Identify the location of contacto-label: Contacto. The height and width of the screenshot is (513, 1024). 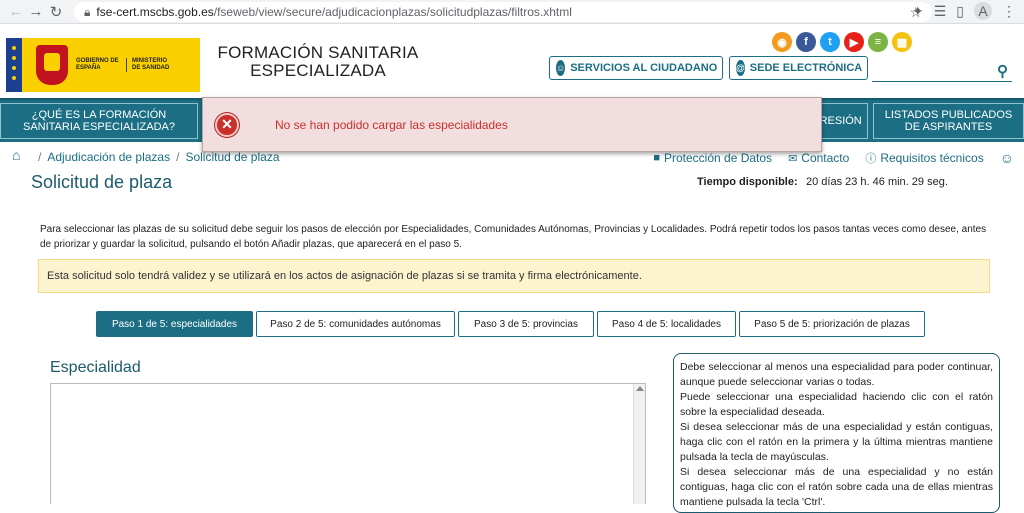
(825, 158).